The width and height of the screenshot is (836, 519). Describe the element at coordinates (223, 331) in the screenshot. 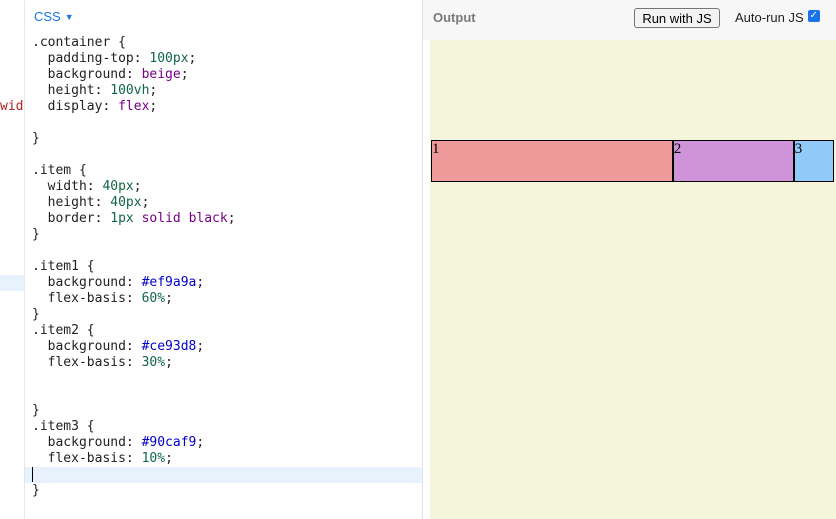

I see `code-line: .item2 {` at that location.